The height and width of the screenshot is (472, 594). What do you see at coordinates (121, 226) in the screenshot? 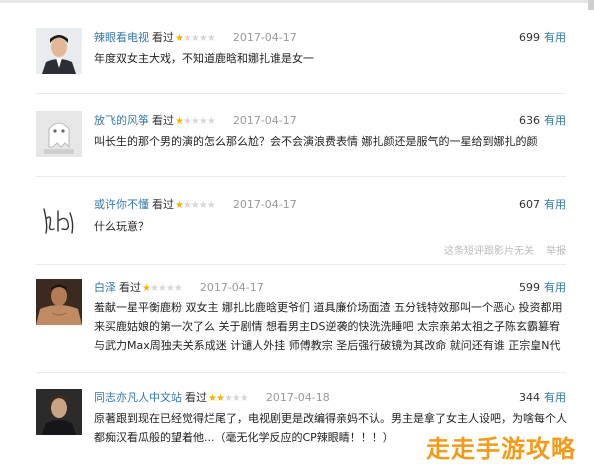
I see `comment-text: 什么玩意？` at bounding box center [121, 226].